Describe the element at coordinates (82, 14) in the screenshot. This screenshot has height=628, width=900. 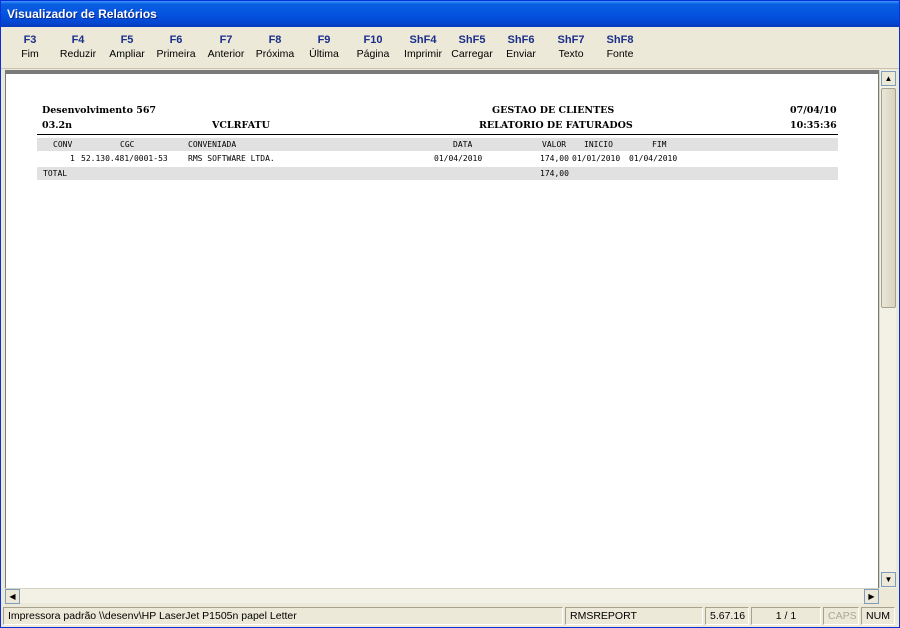
I see `window-title: Visualizador de Relatórios` at that location.